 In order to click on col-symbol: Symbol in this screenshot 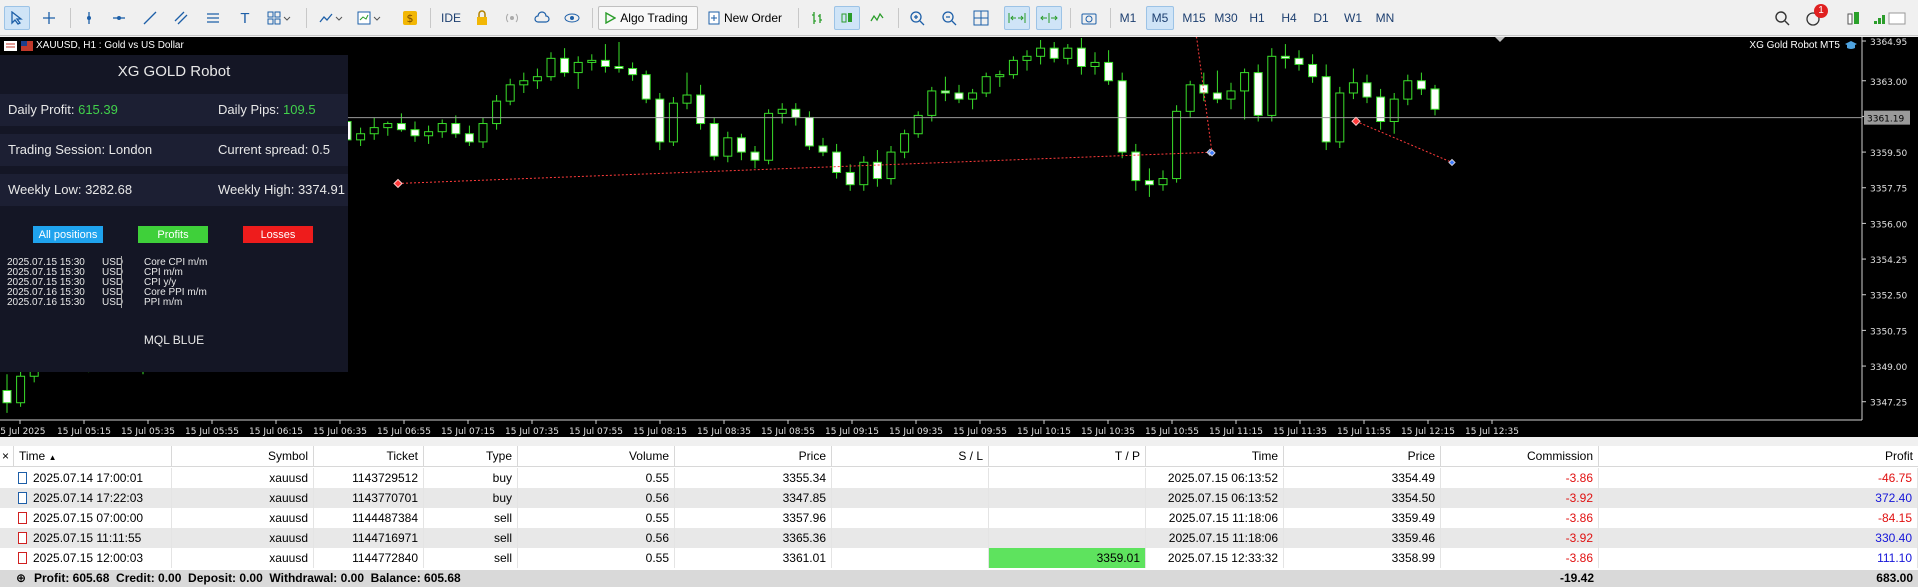, I will do `click(243, 456)`.